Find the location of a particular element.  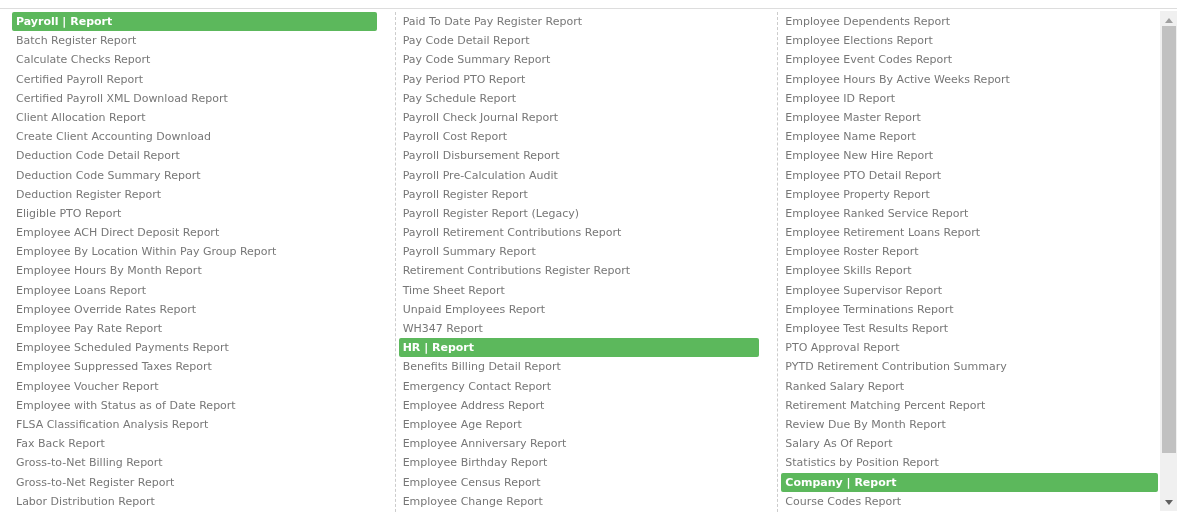

report-link: Employee Roster Report is located at coordinates (969, 252).